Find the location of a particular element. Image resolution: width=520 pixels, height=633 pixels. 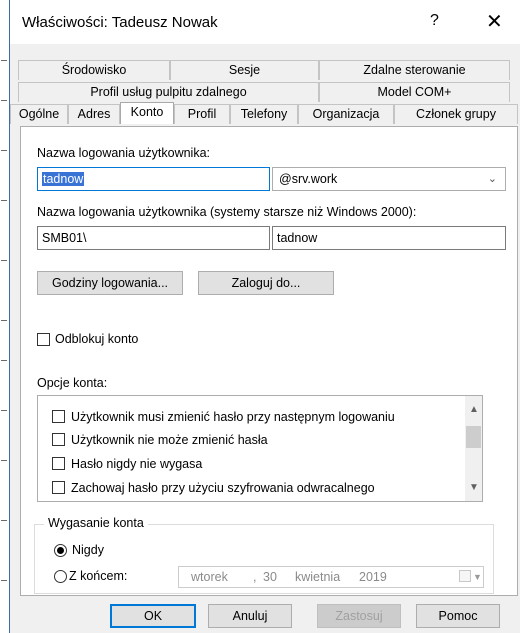

upn-suffix-dropdown: @srv.work ⌄ is located at coordinates (389, 179).